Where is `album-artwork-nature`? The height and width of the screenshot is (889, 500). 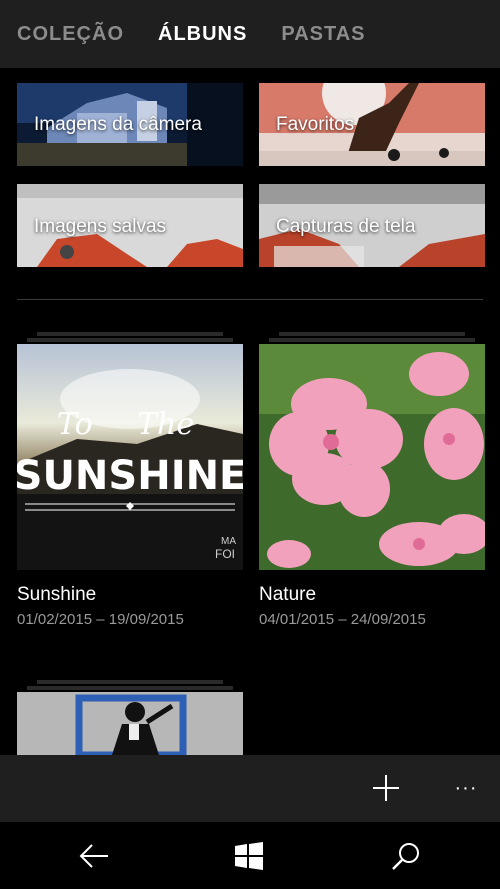
album-artwork-nature is located at coordinates (372, 457).